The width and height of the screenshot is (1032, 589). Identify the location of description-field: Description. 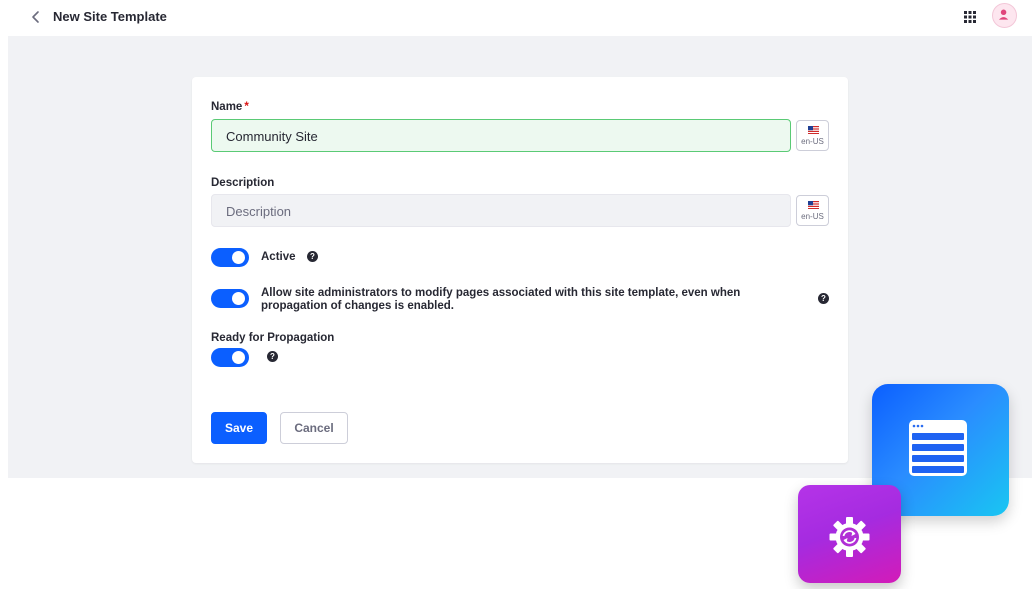
(501, 210).